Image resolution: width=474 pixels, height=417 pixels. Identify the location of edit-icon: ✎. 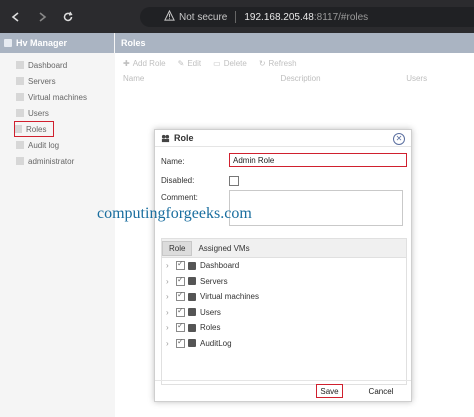
(181, 63).